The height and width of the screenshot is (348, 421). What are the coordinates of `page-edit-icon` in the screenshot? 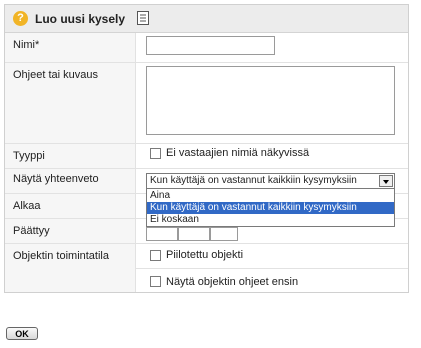 It's located at (143, 18).